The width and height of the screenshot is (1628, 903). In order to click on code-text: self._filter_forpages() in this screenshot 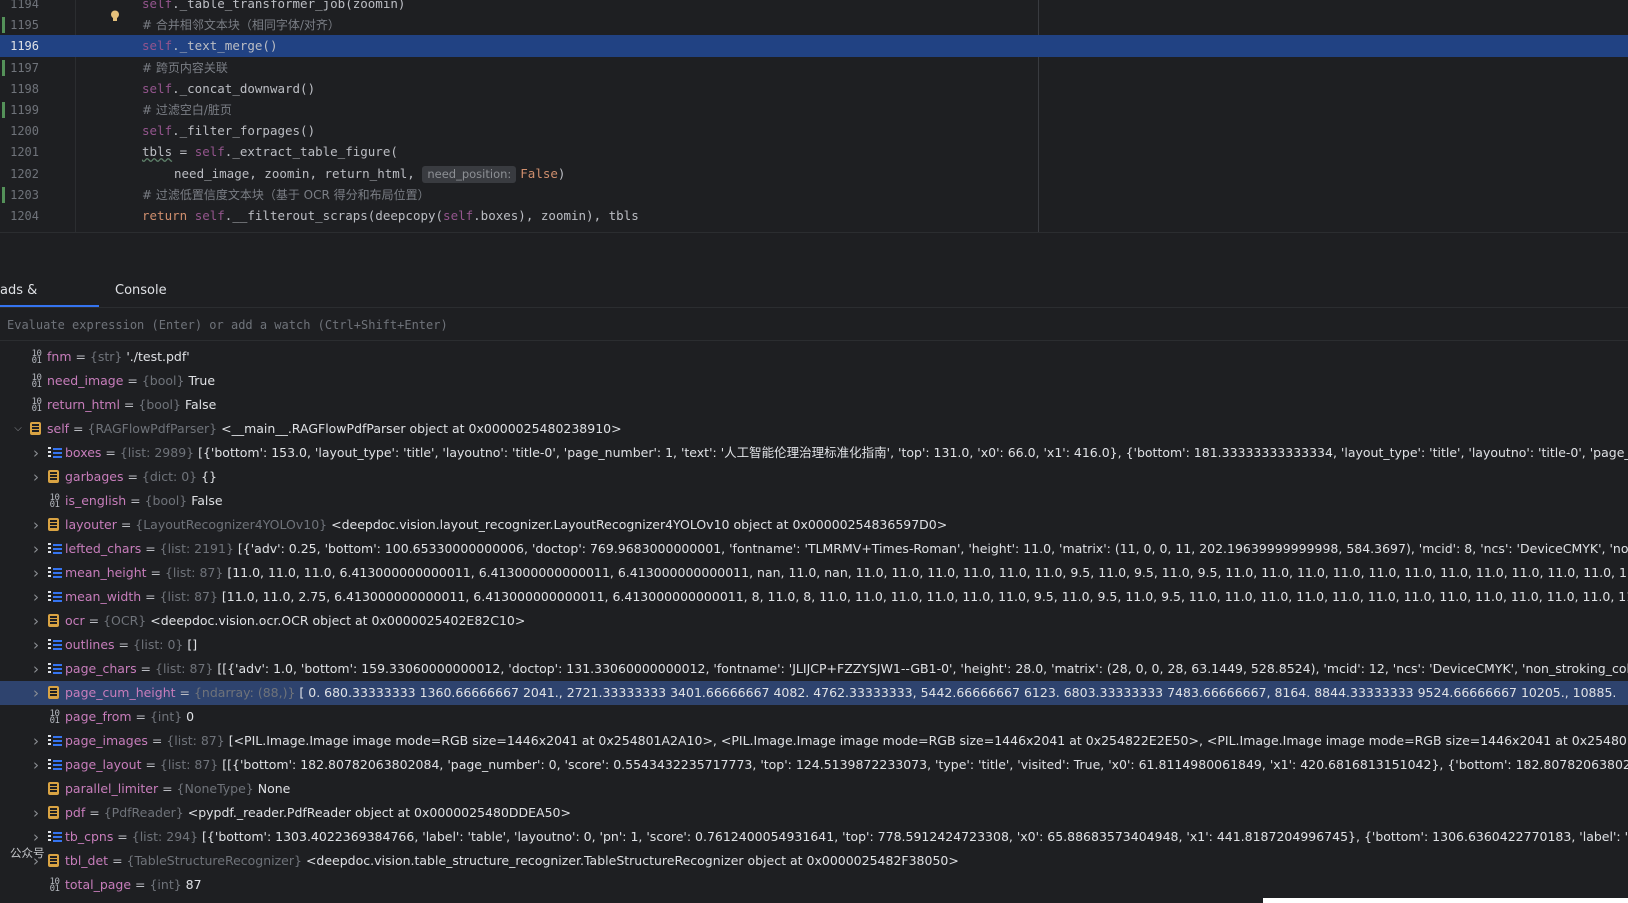, I will do `click(228, 131)`.